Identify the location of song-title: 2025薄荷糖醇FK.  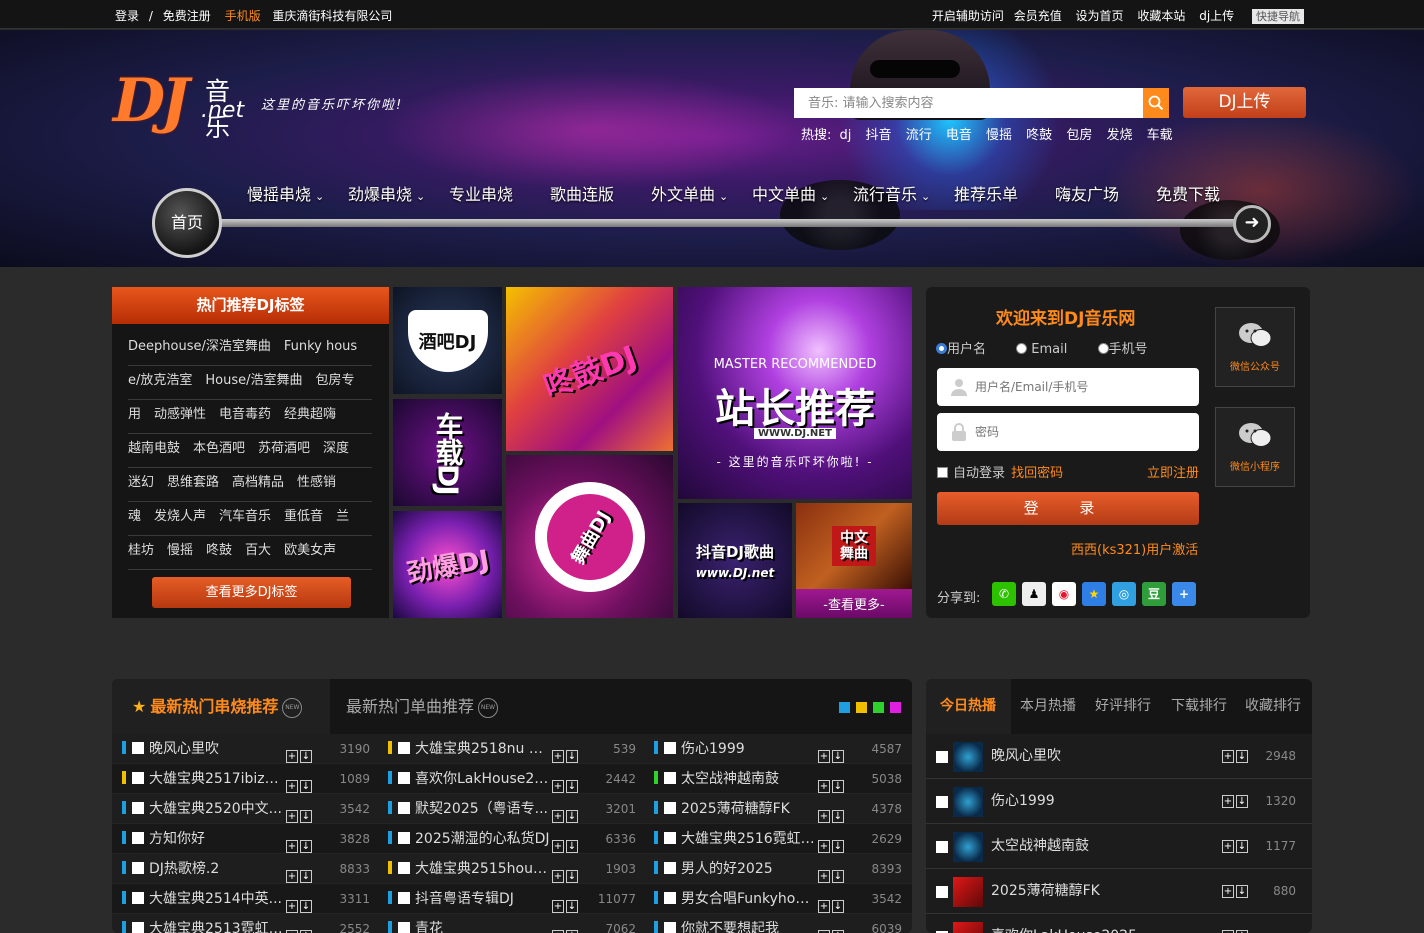
(748, 809).